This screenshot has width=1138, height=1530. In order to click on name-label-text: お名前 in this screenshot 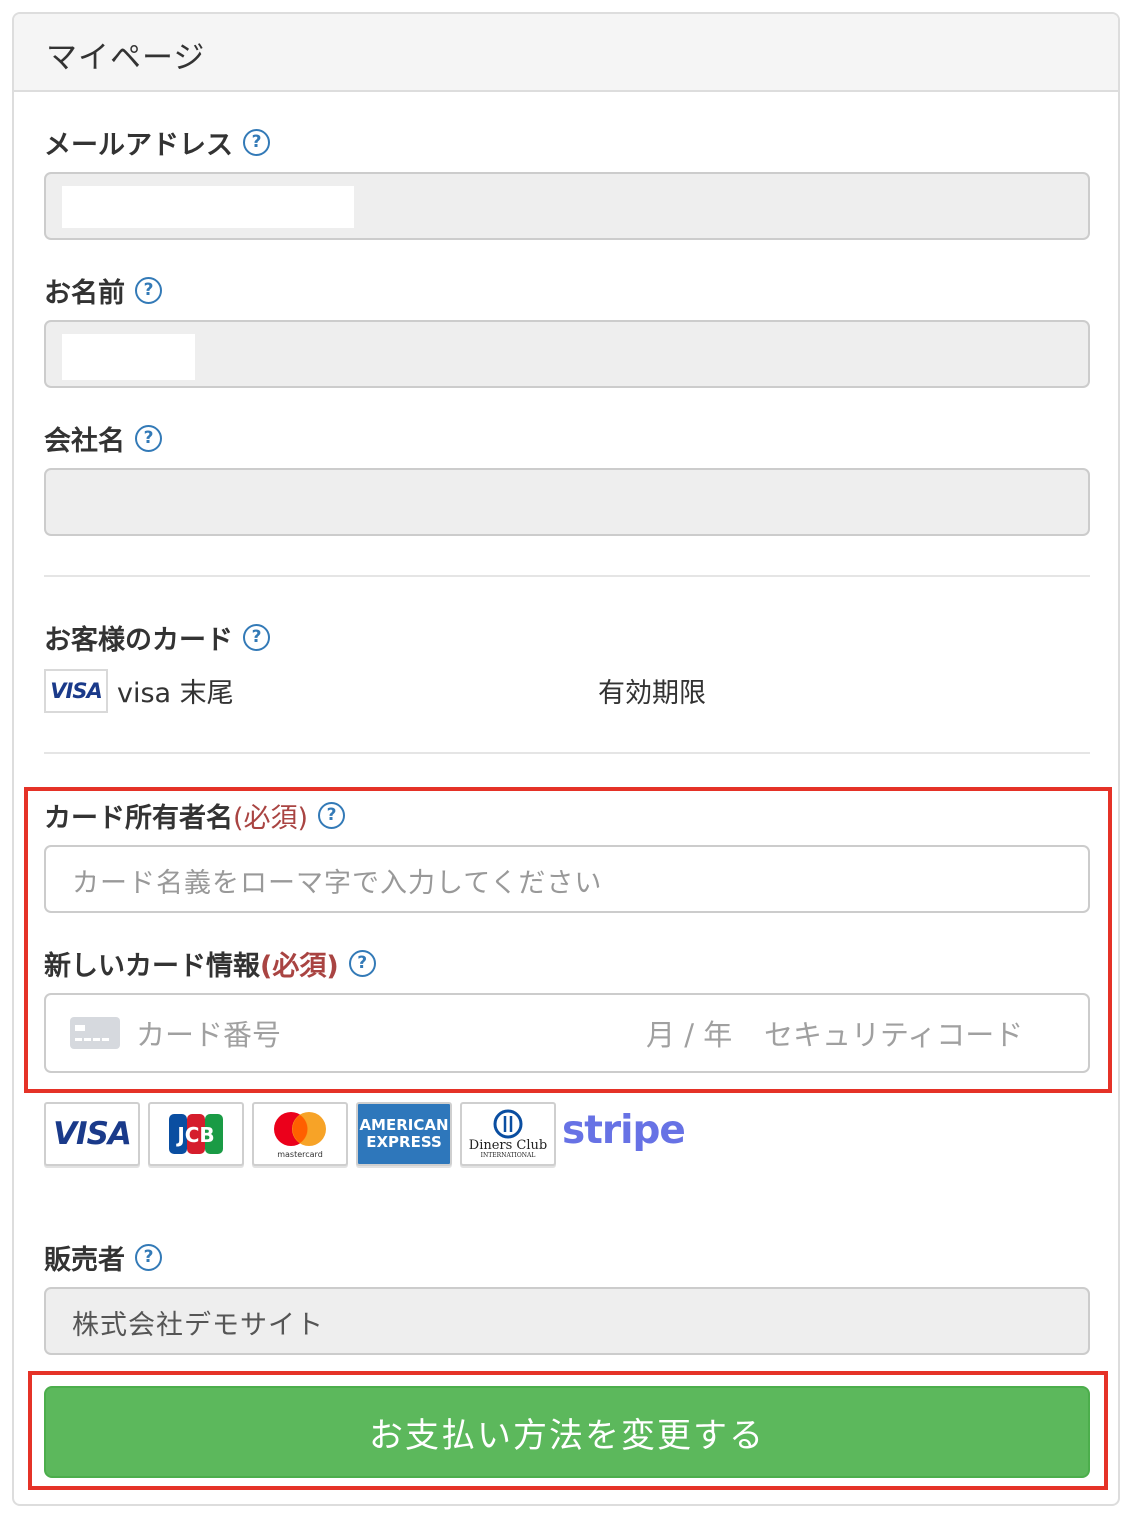, I will do `click(84, 293)`.